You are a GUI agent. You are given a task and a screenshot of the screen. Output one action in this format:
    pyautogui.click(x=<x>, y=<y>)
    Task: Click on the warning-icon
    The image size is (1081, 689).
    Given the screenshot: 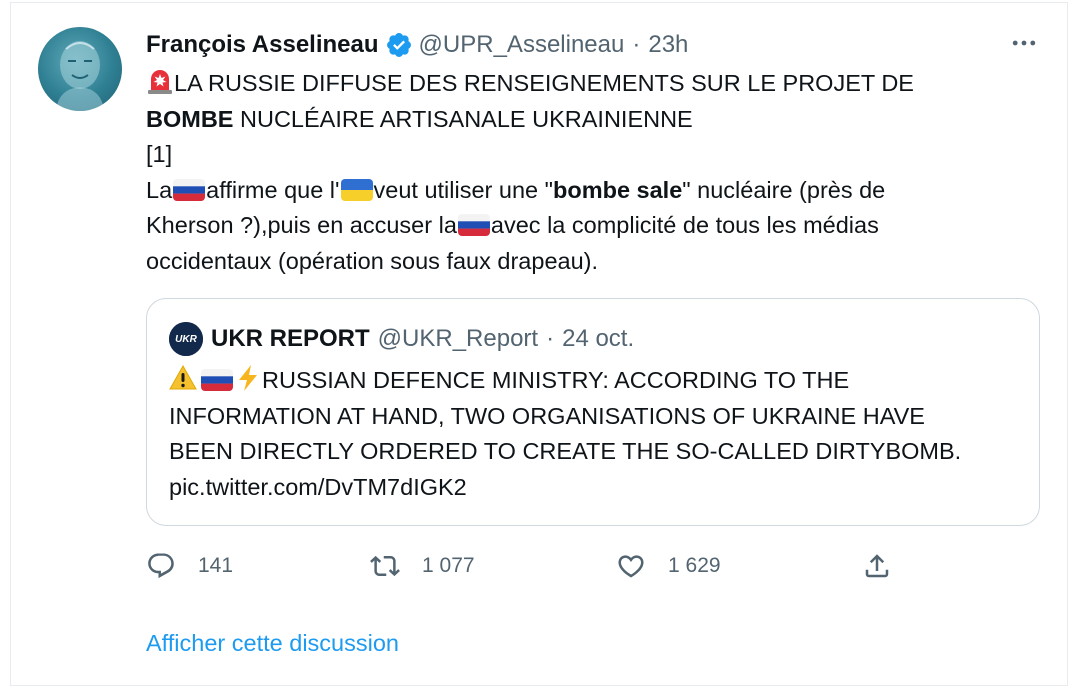 What is the action you would take?
    pyautogui.click(x=183, y=383)
    